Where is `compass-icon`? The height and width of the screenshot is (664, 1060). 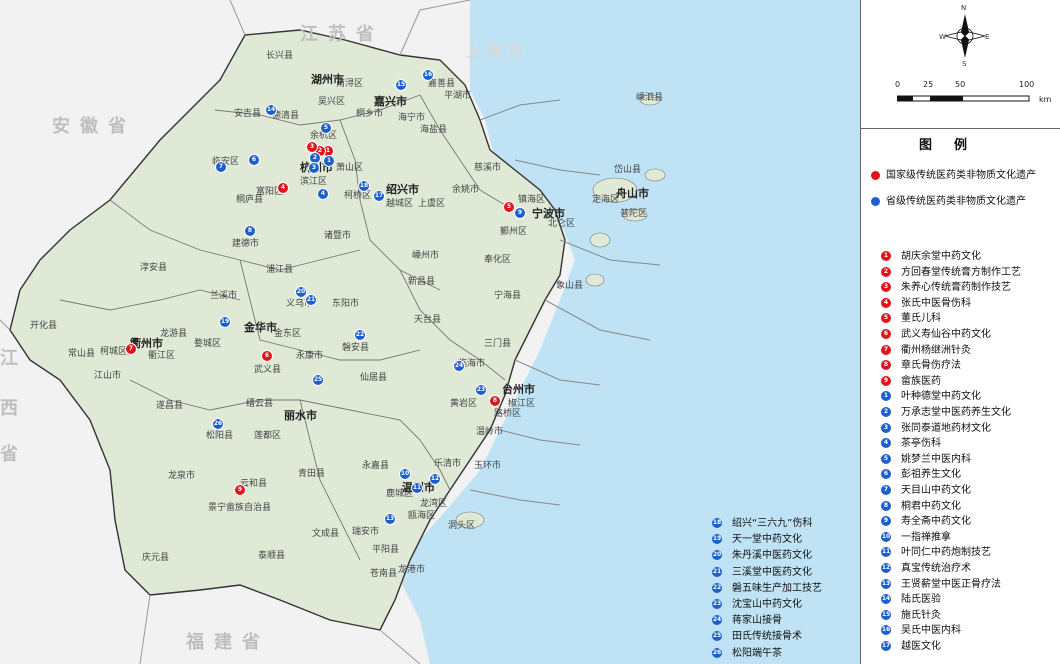
compass-icon is located at coordinates (965, 36).